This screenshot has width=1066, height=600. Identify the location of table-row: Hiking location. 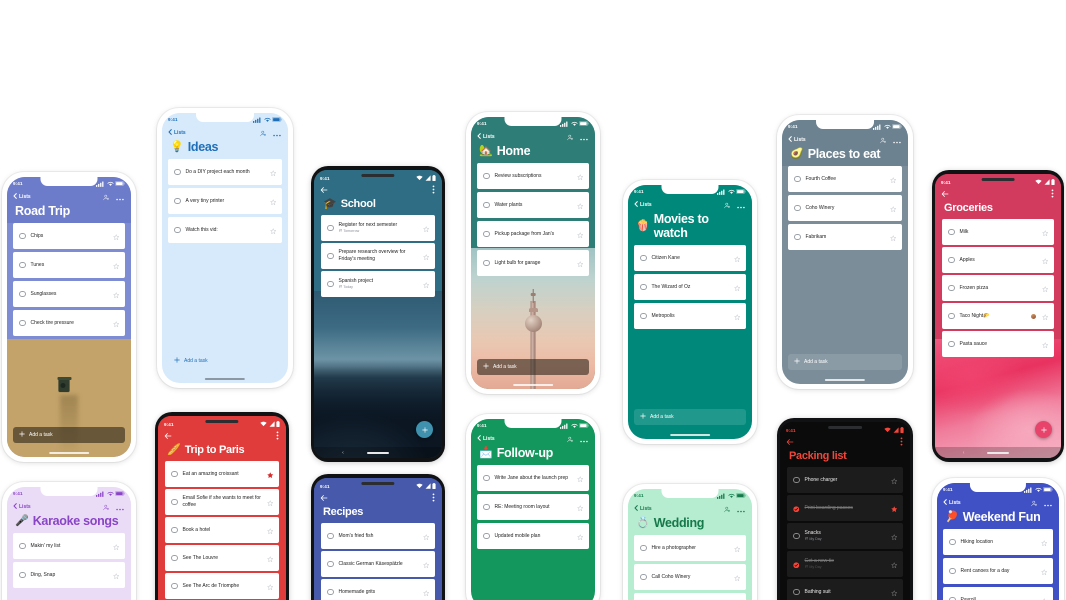
(998, 542).